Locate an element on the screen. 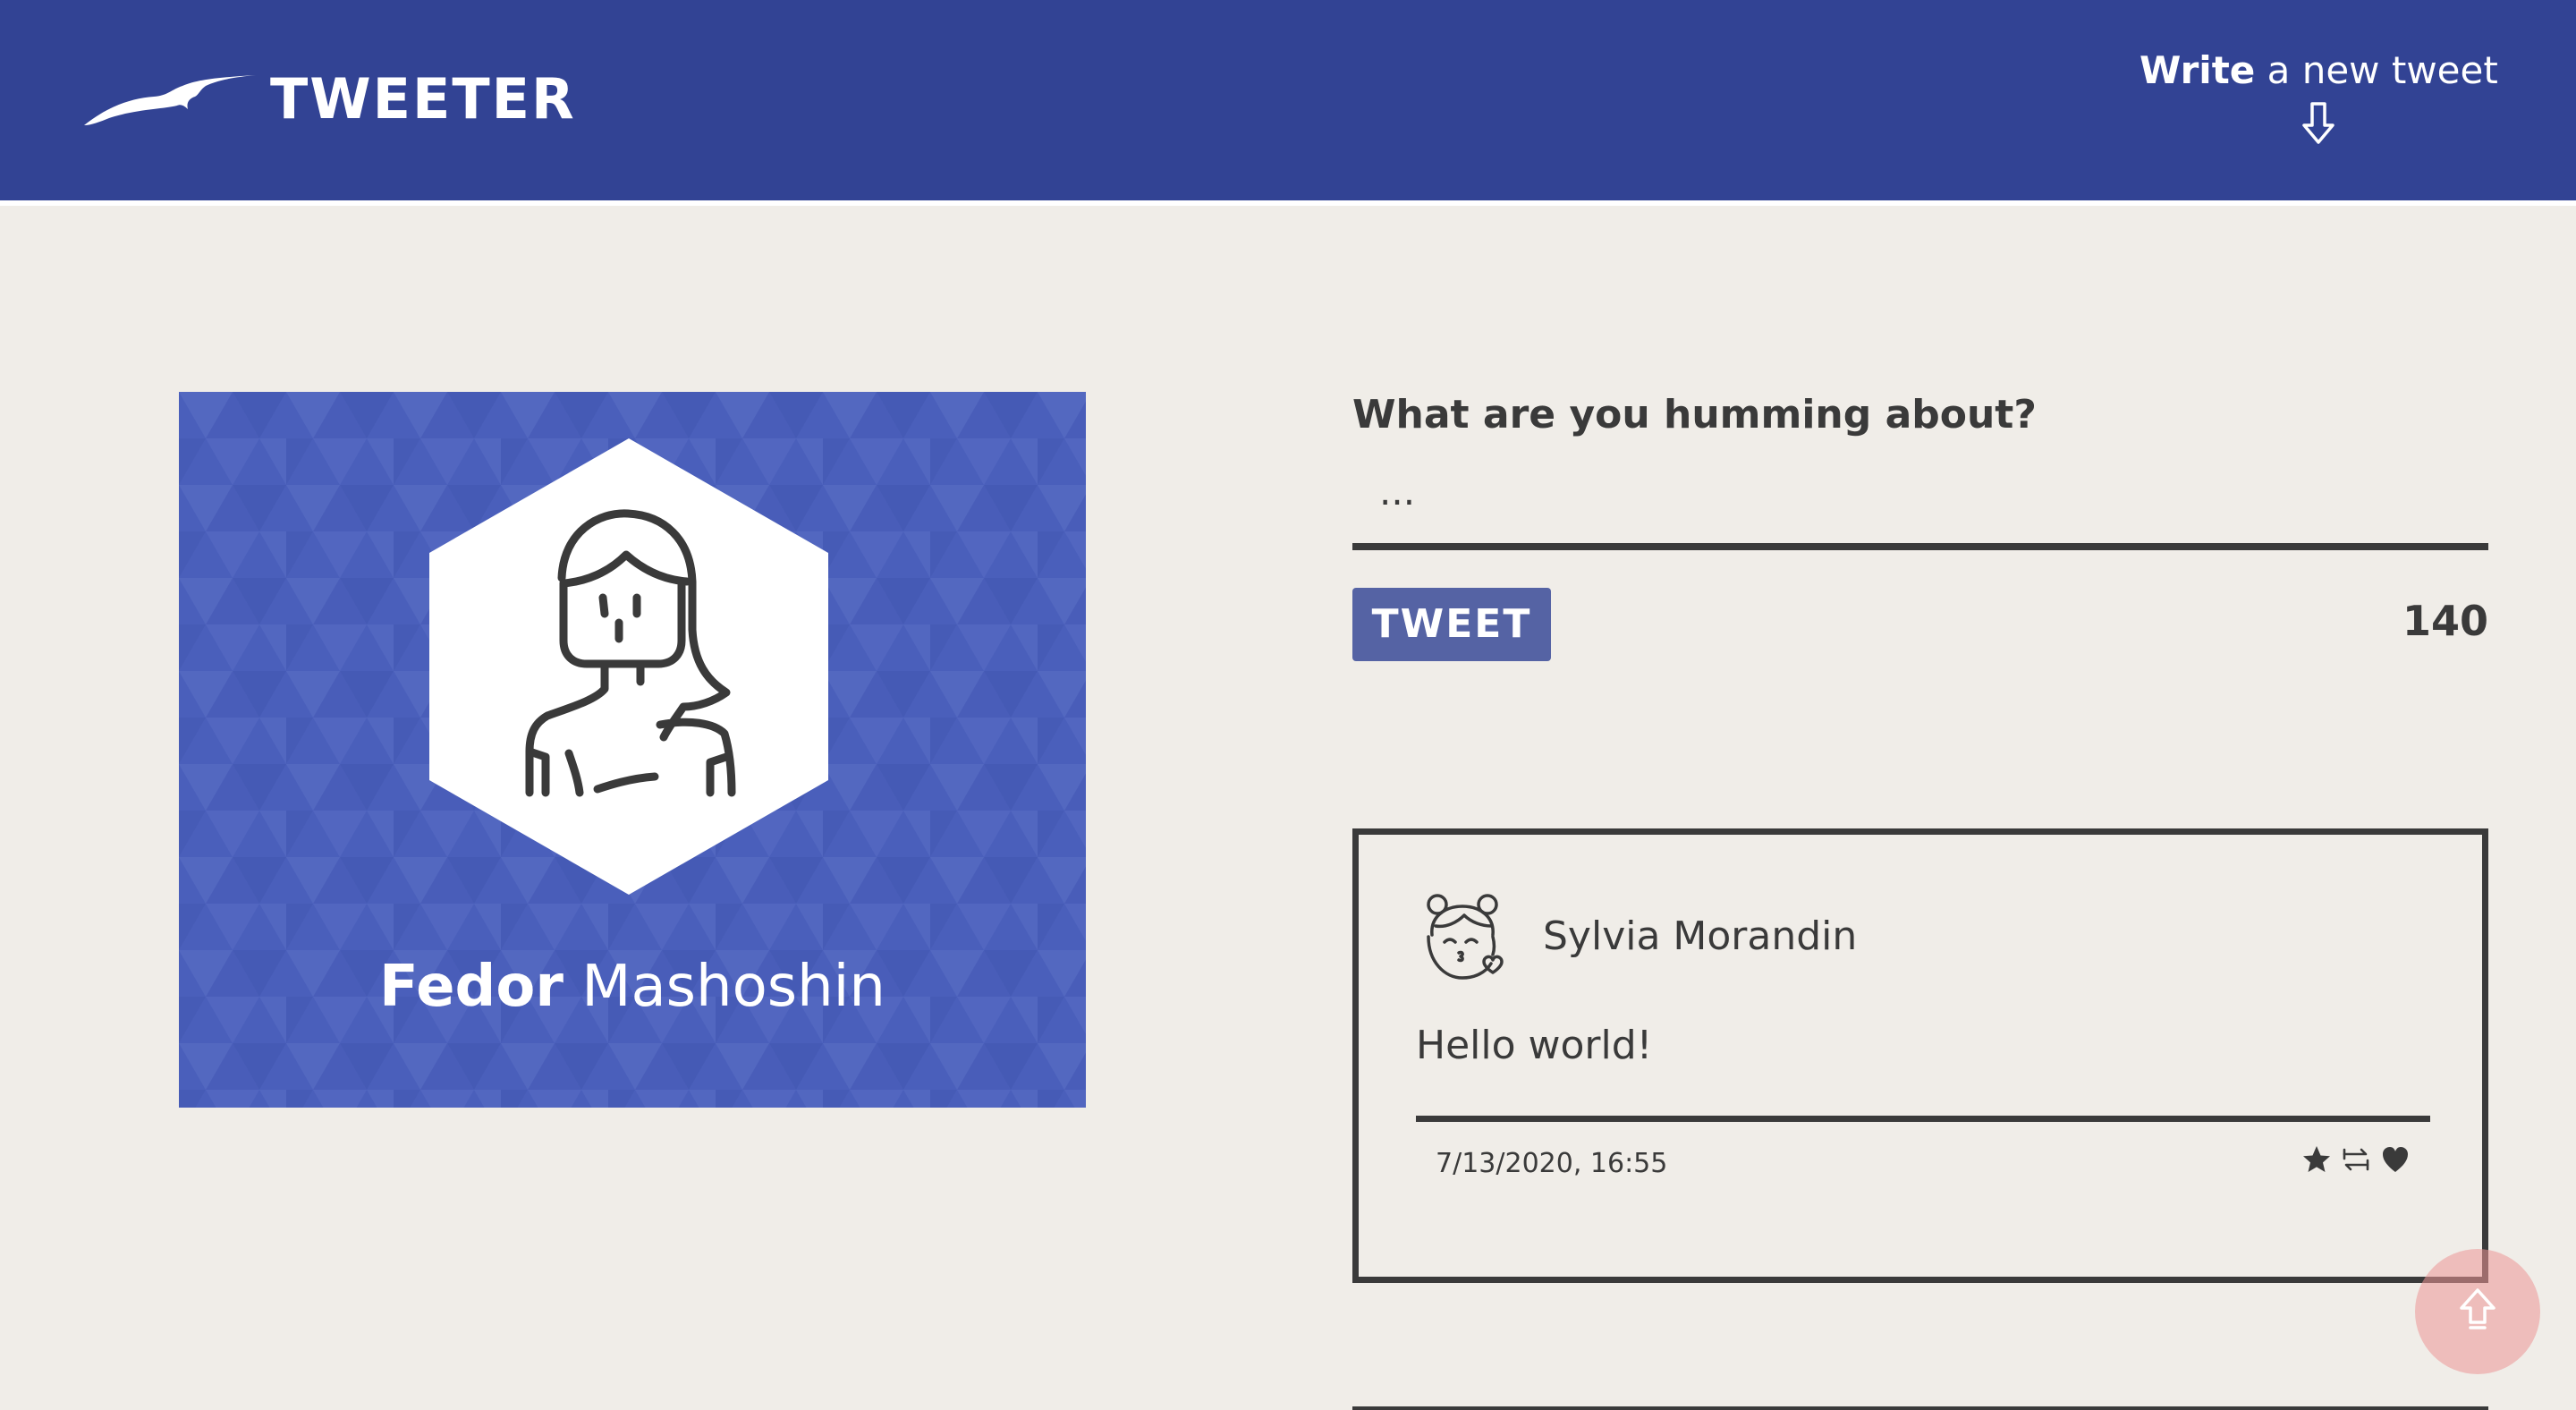  arrow-up-icon is located at coordinates (2478, 1309).